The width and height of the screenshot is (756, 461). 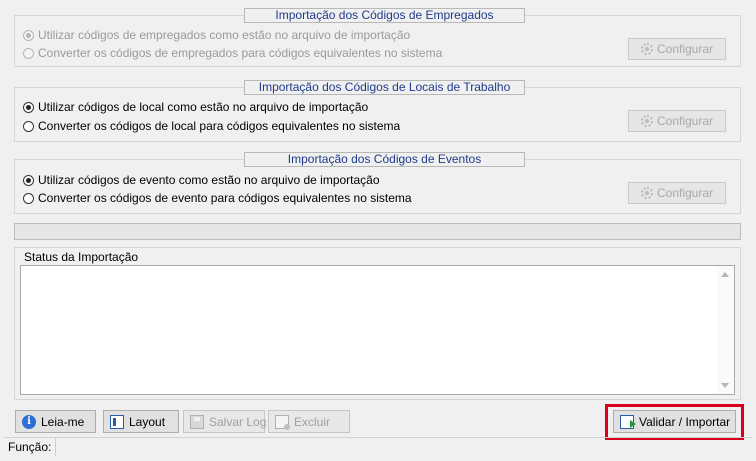 I want to click on event-configure-button: Configurar, so click(x=677, y=193).